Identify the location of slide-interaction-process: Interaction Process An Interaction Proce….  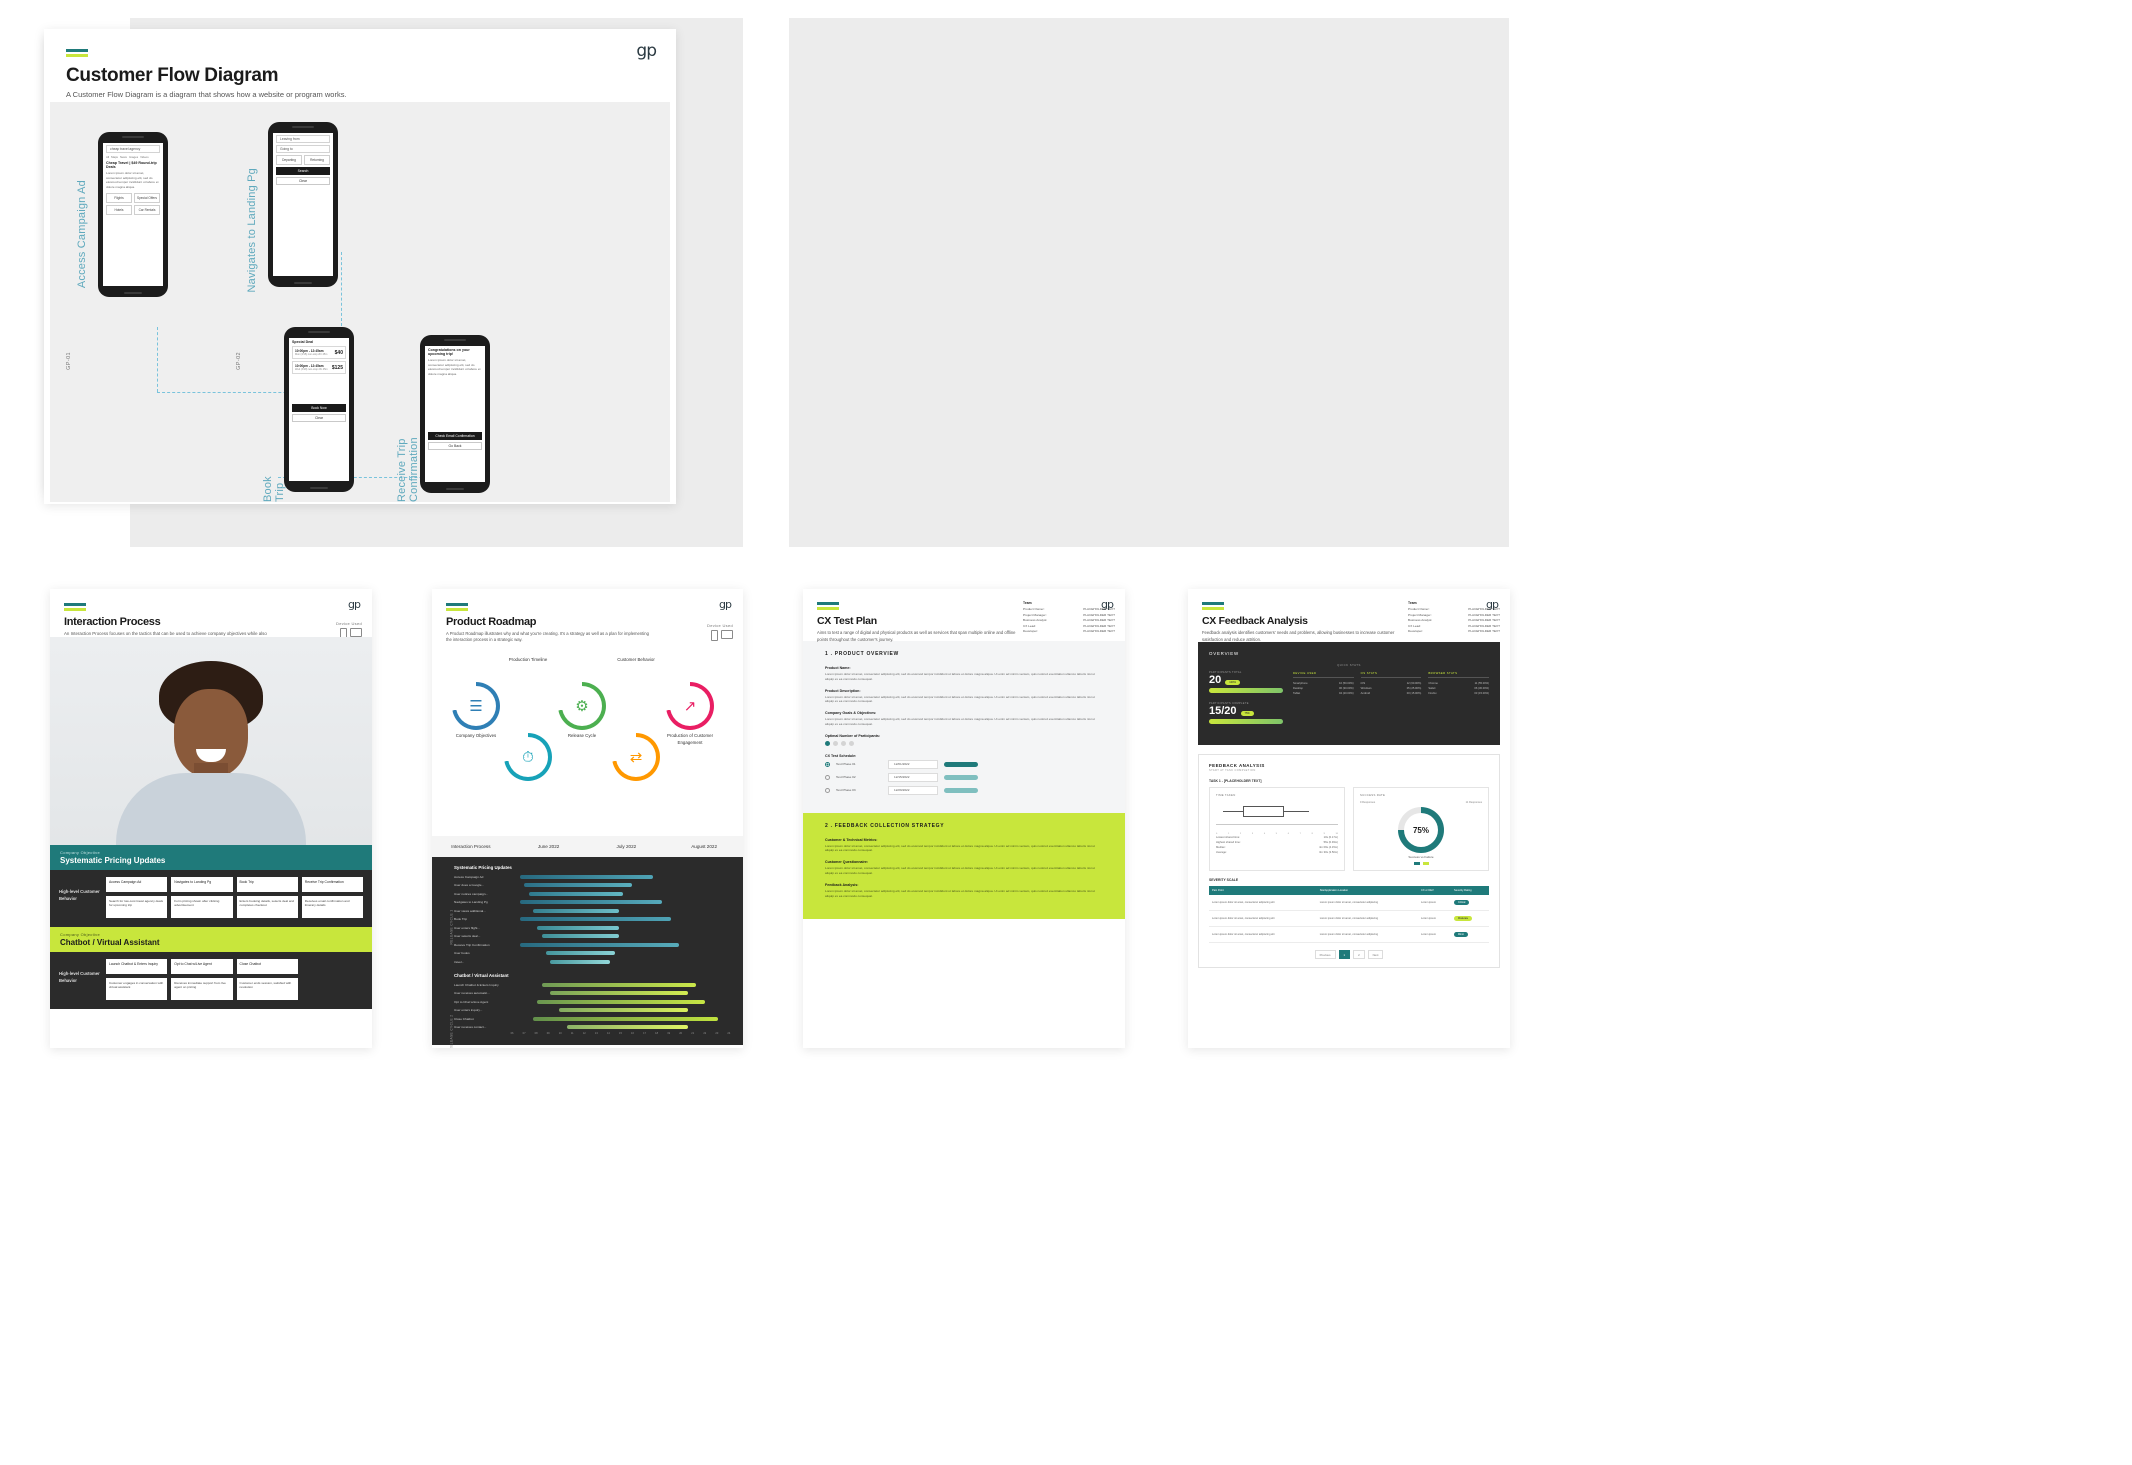
(211, 818).